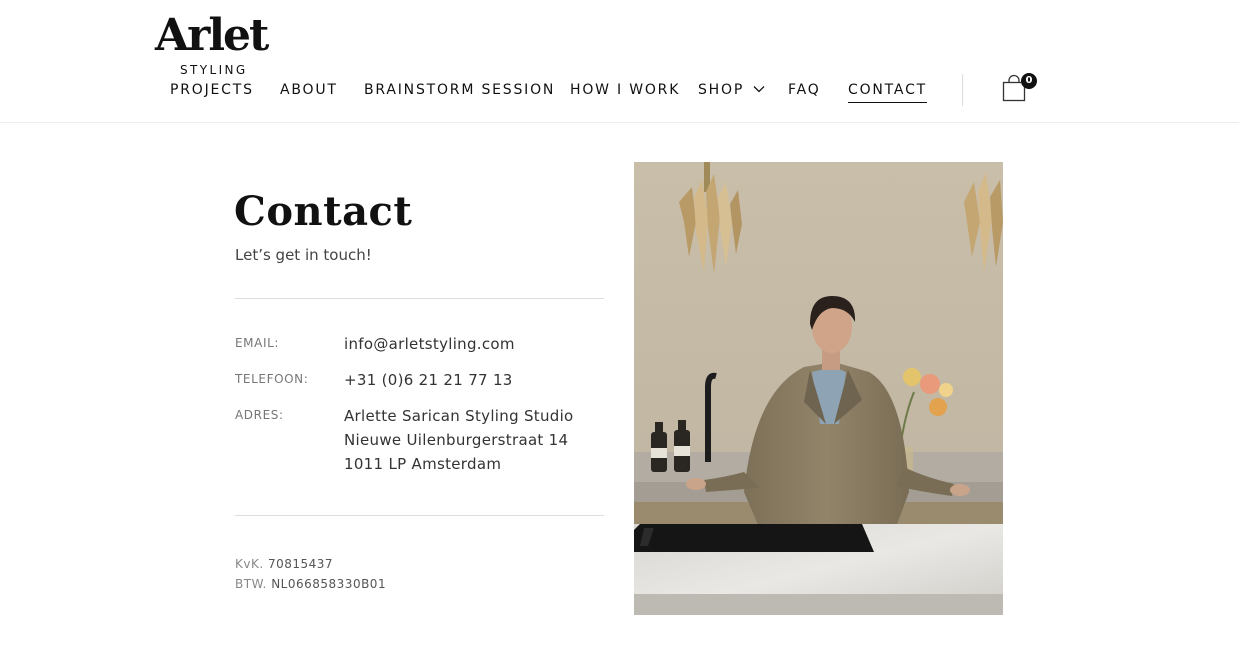 This screenshot has height=669, width=1239. I want to click on btw-number: BTW. NL066858330B01, so click(310, 584).